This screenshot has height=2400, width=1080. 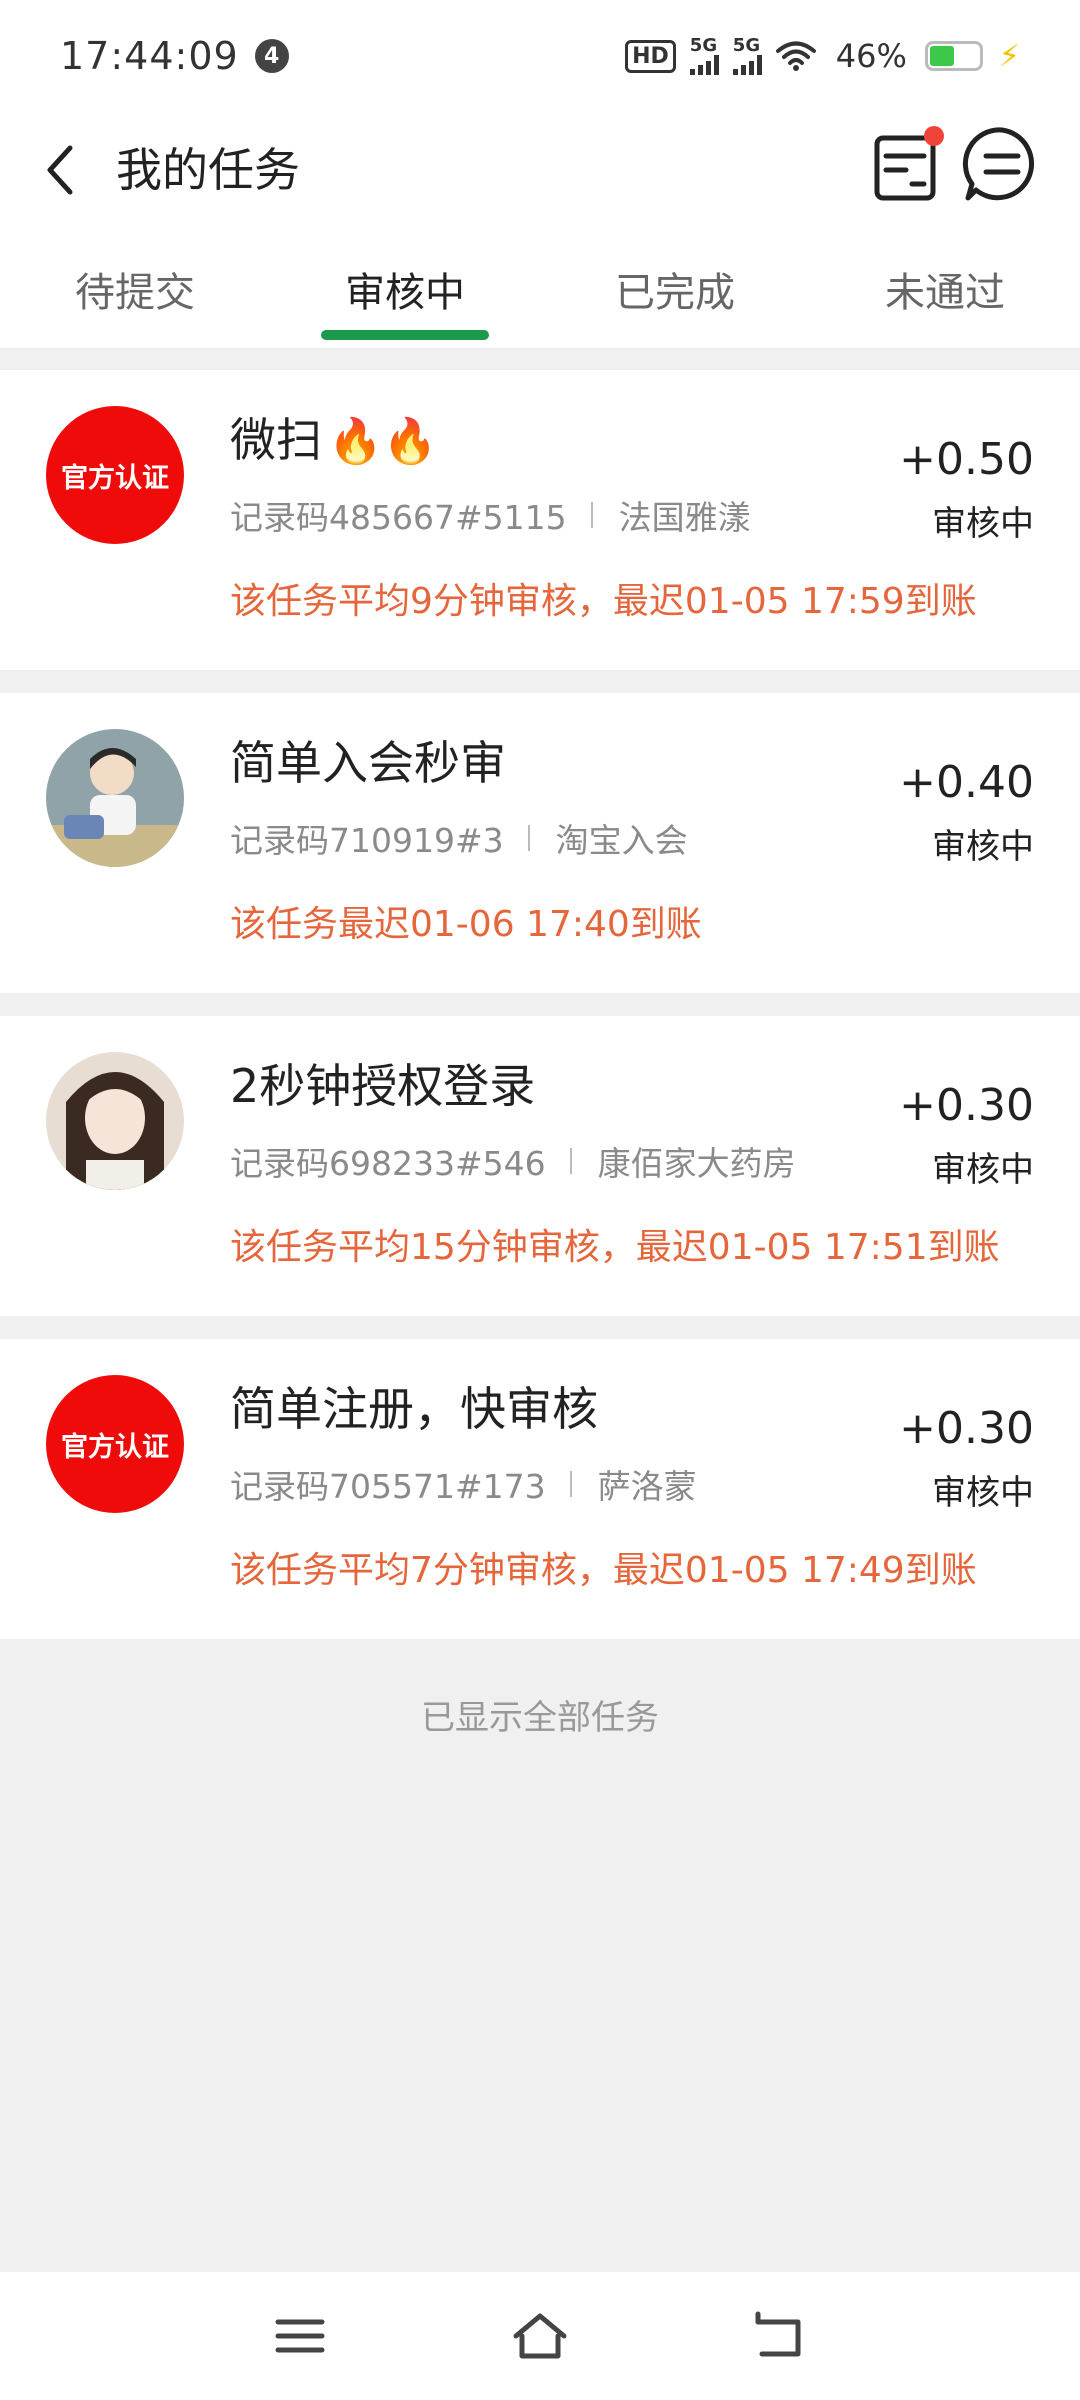 I want to click on merchant-name: 康佰家大药房, so click(x=696, y=1163).